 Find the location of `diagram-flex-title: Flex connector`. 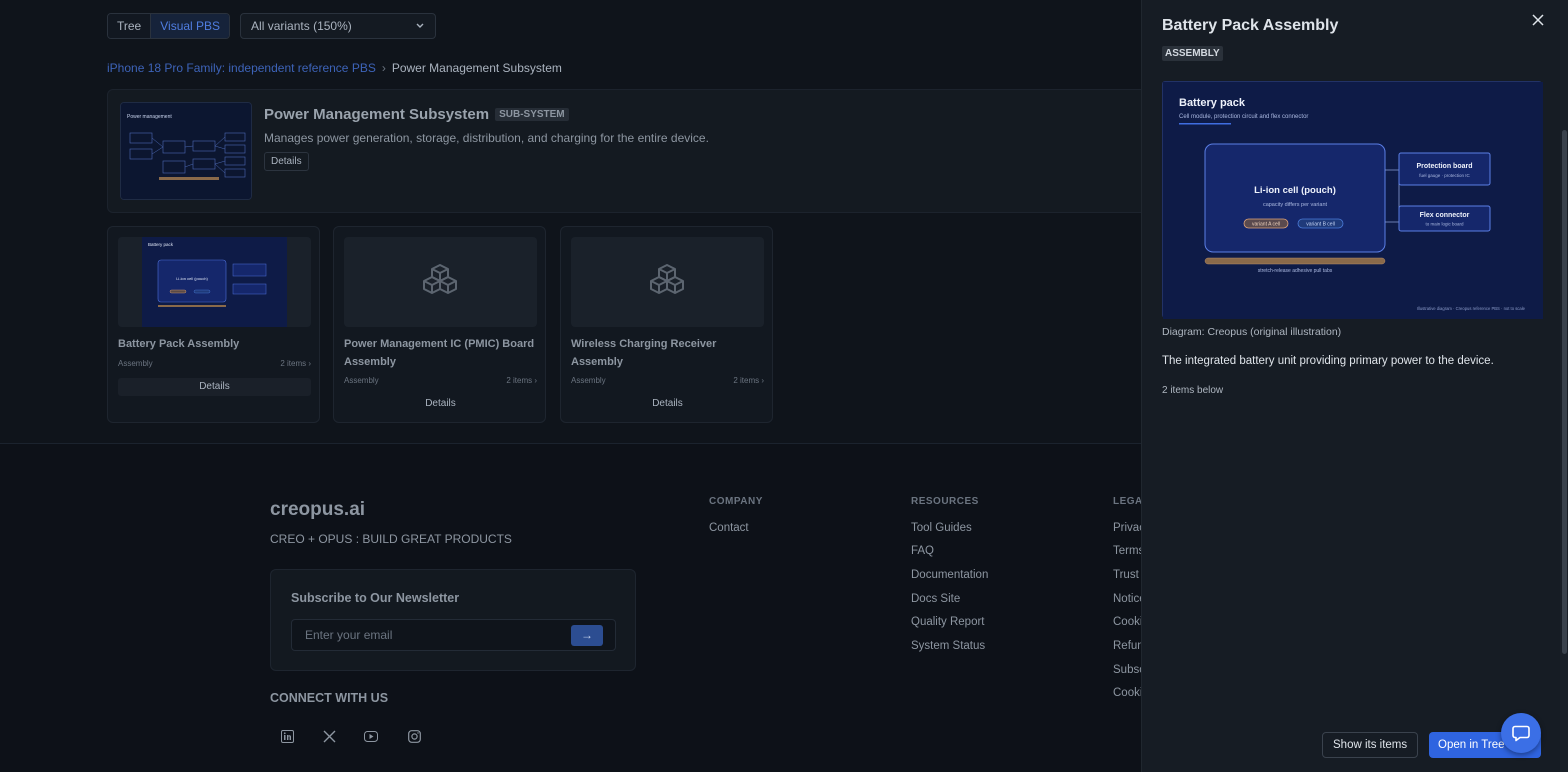

diagram-flex-title: Flex connector is located at coordinates (1445, 215).